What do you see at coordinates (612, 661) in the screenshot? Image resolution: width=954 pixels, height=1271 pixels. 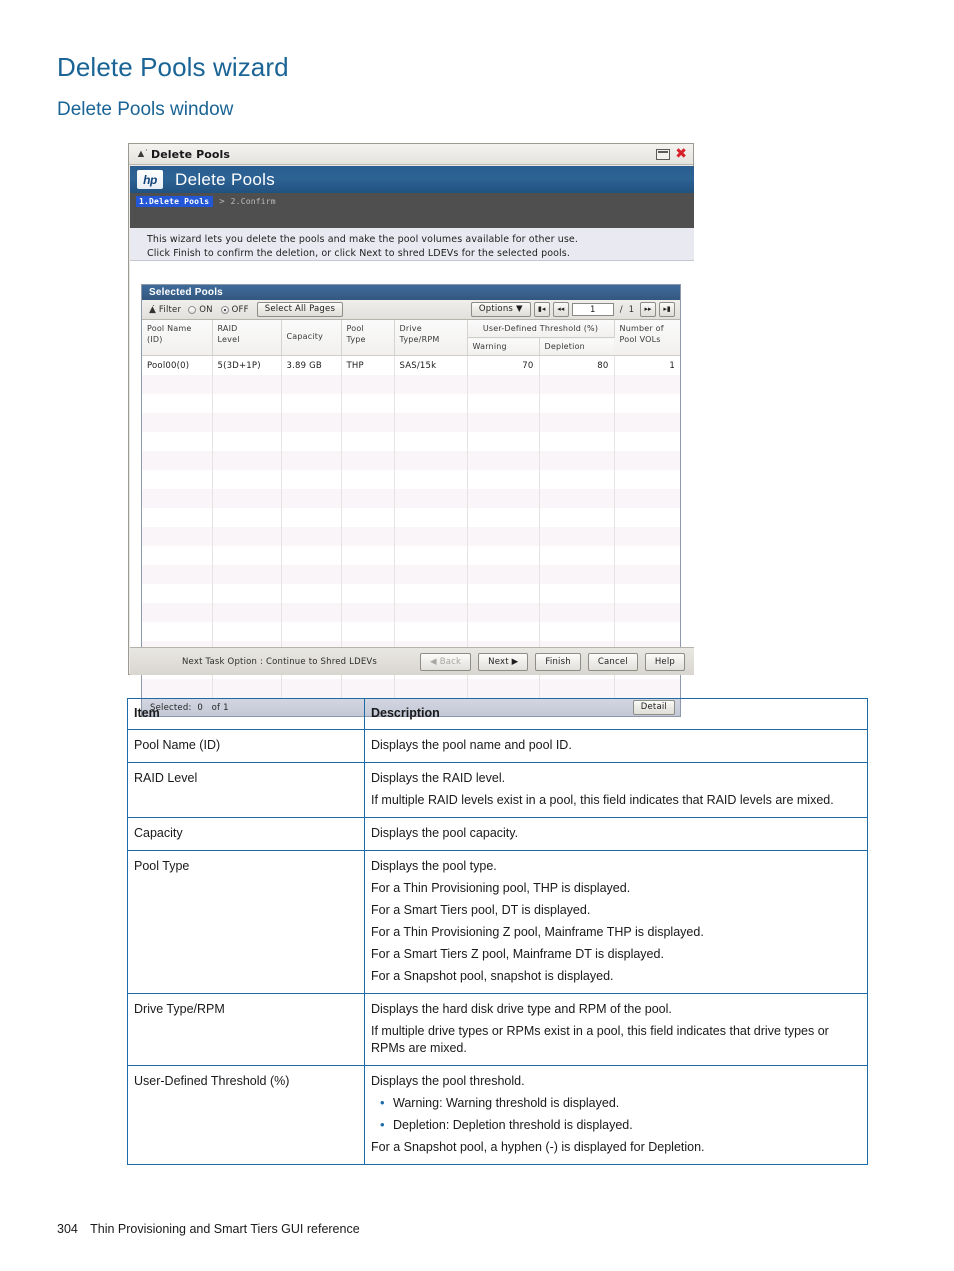 I see `cancel-button: Cancel` at bounding box center [612, 661].